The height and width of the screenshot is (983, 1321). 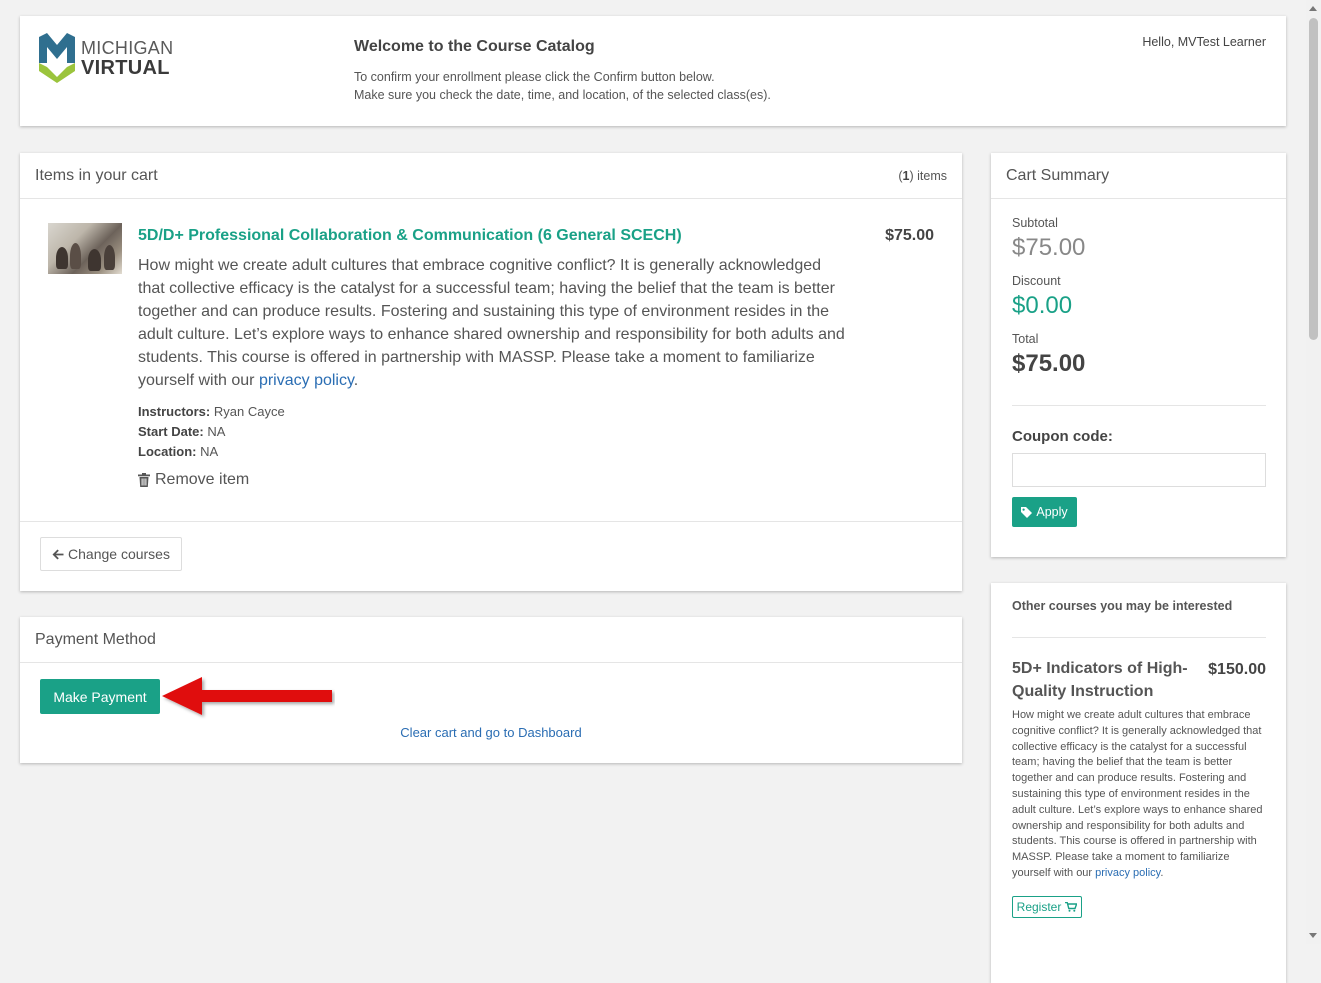 I want to click on logo-mark-icon, so click(x=57, y=58).